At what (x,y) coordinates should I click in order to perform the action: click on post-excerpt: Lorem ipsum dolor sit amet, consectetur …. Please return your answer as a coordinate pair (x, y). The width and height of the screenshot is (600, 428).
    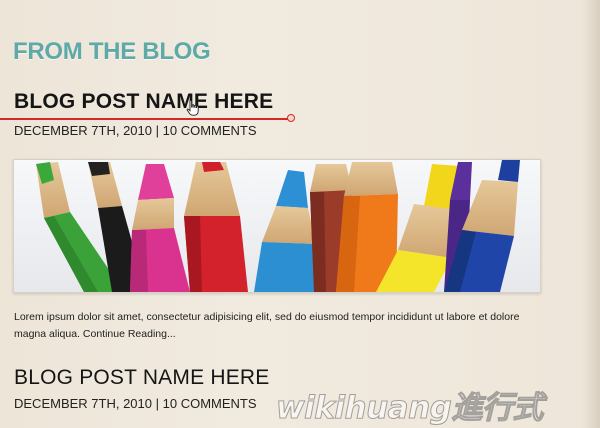
    Looking at the image, I should click on (274, 326).